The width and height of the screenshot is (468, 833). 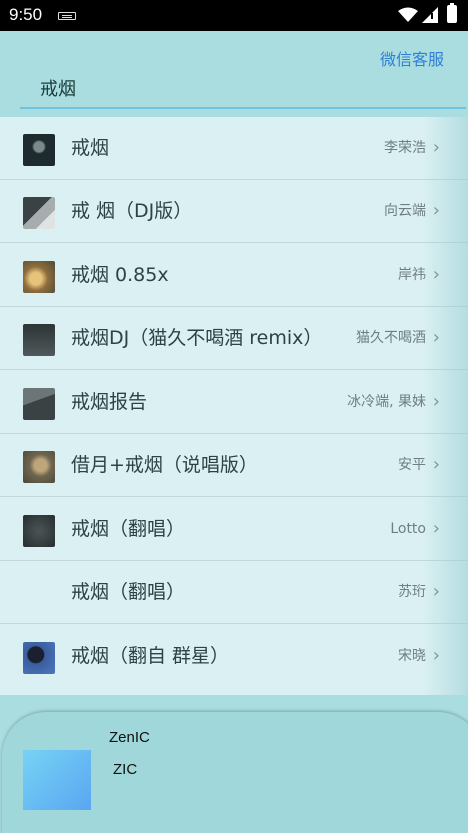 I want to click on song-title: 戒 烟（DJ版）, so click(x=132, y=211).